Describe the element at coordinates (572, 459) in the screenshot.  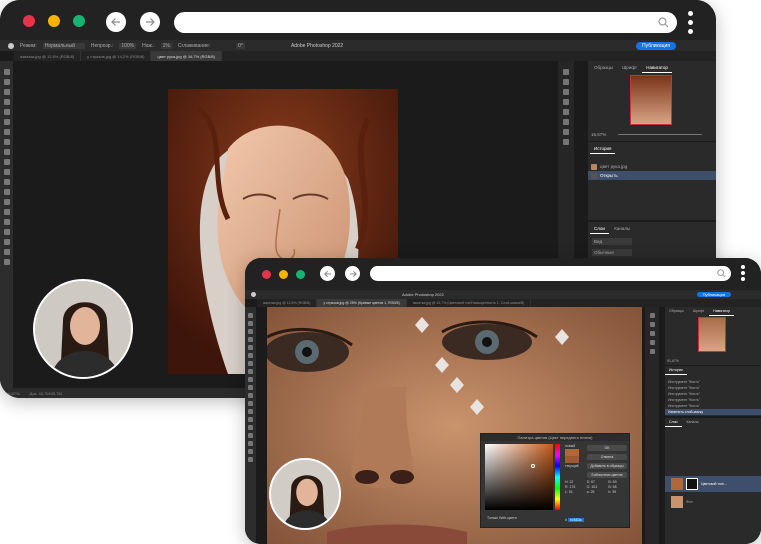
I see `current-color-swatch` at that location.